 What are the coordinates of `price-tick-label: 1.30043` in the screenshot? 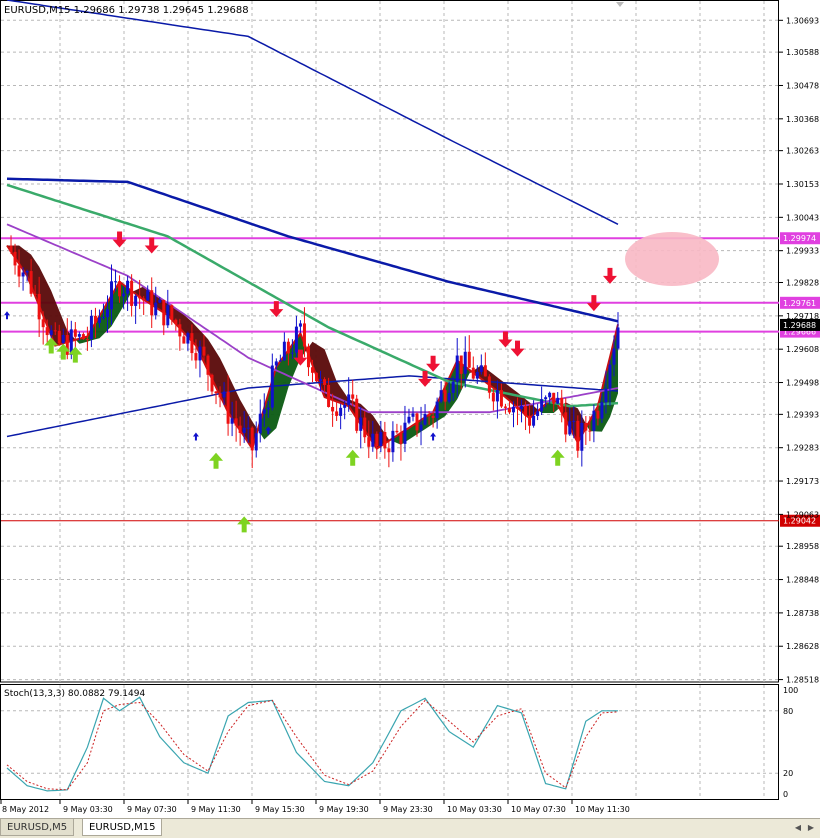 It's located at (802, 217).